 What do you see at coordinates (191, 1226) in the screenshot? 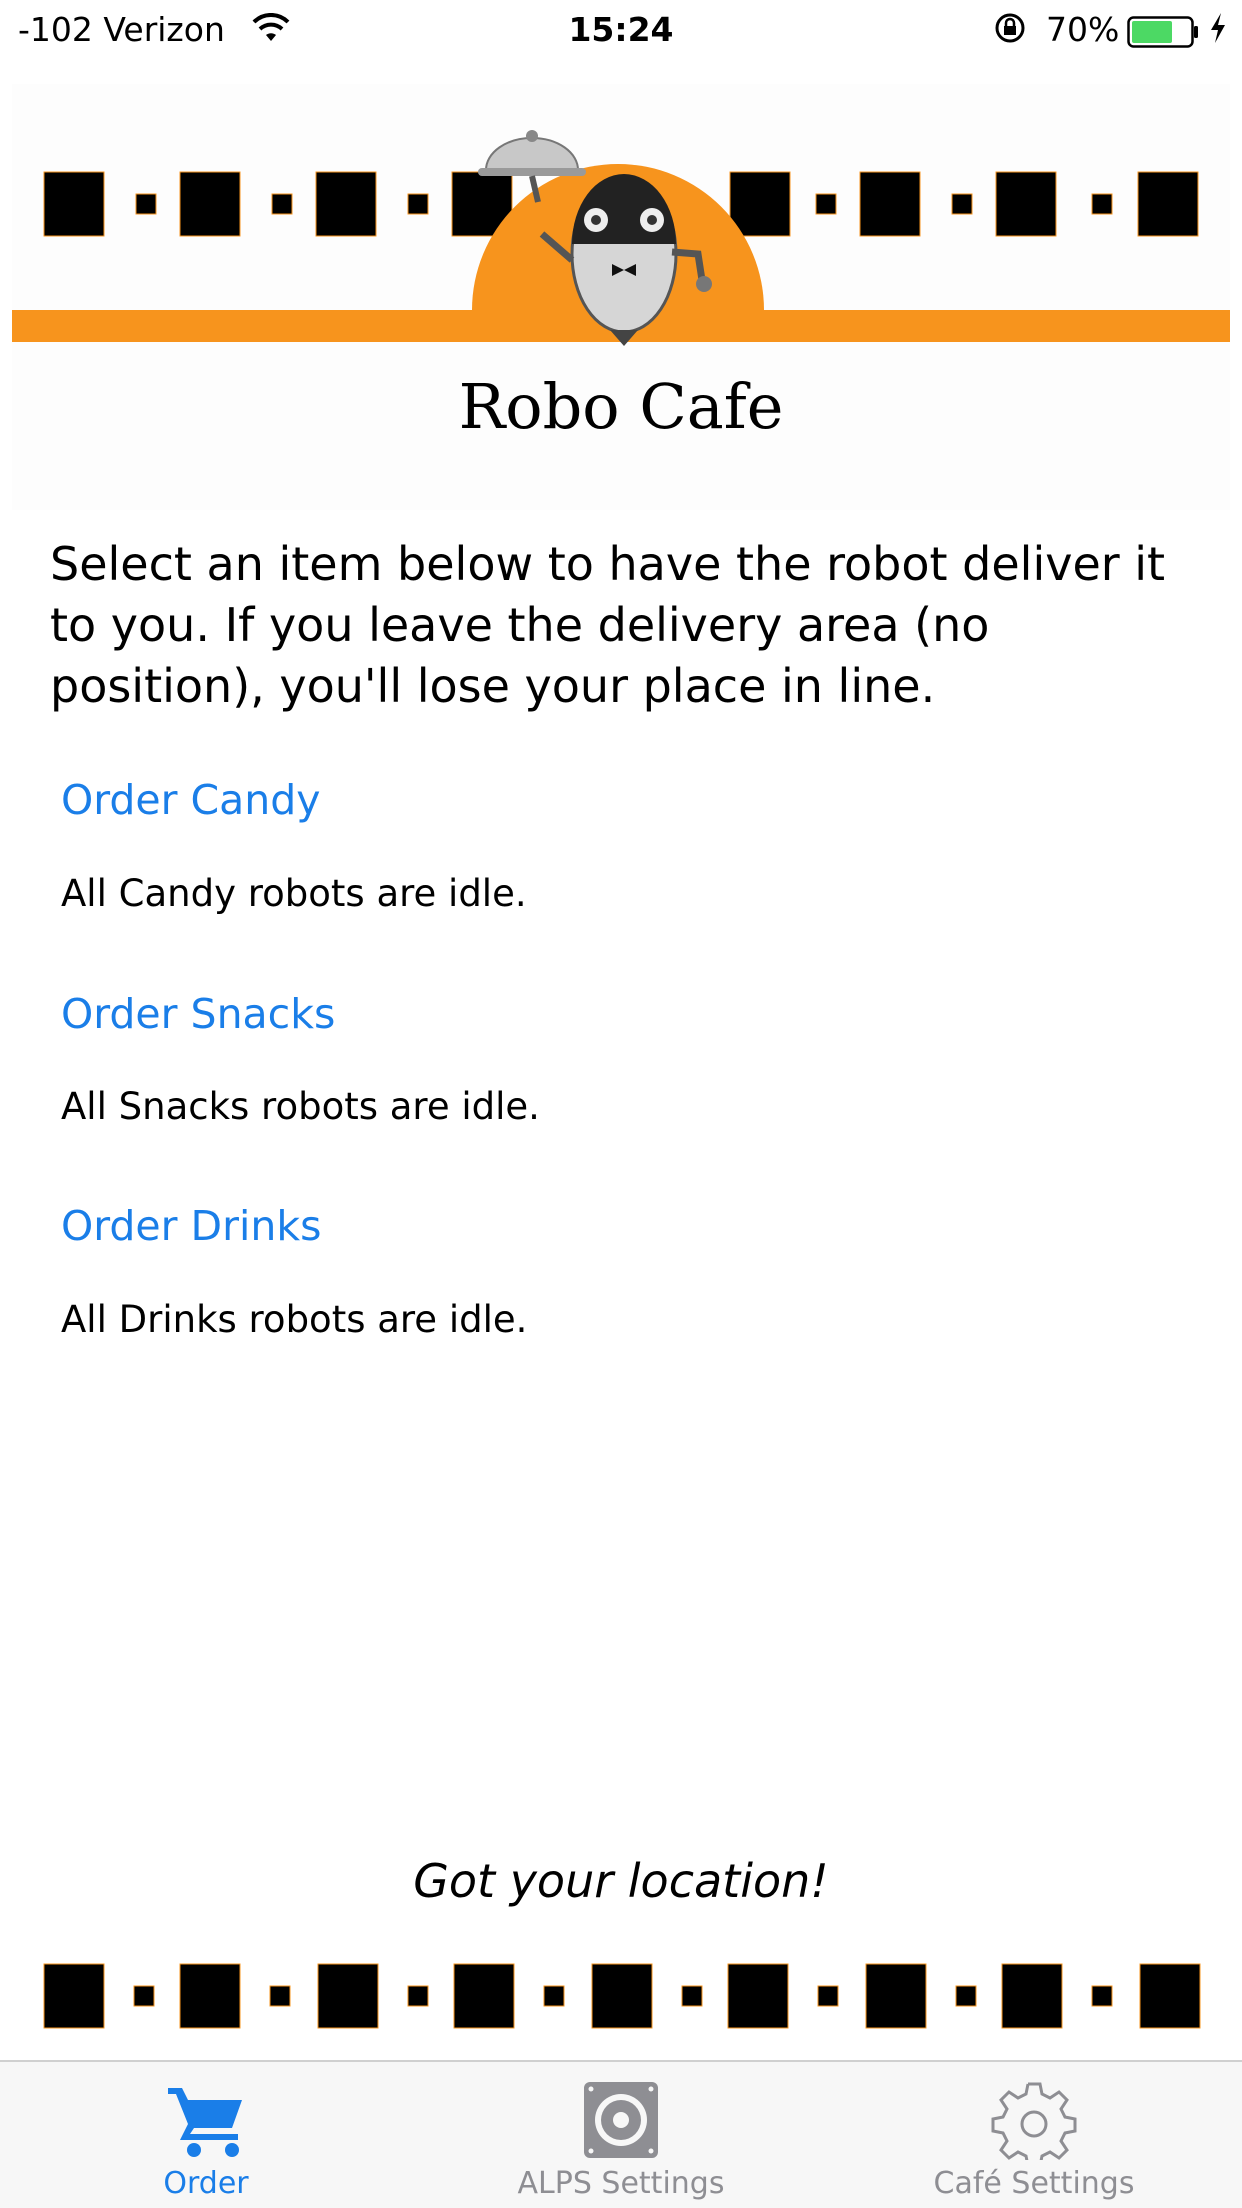
I see `order-drinks-button: Order Drinks` at bounding box center [191, 1226].